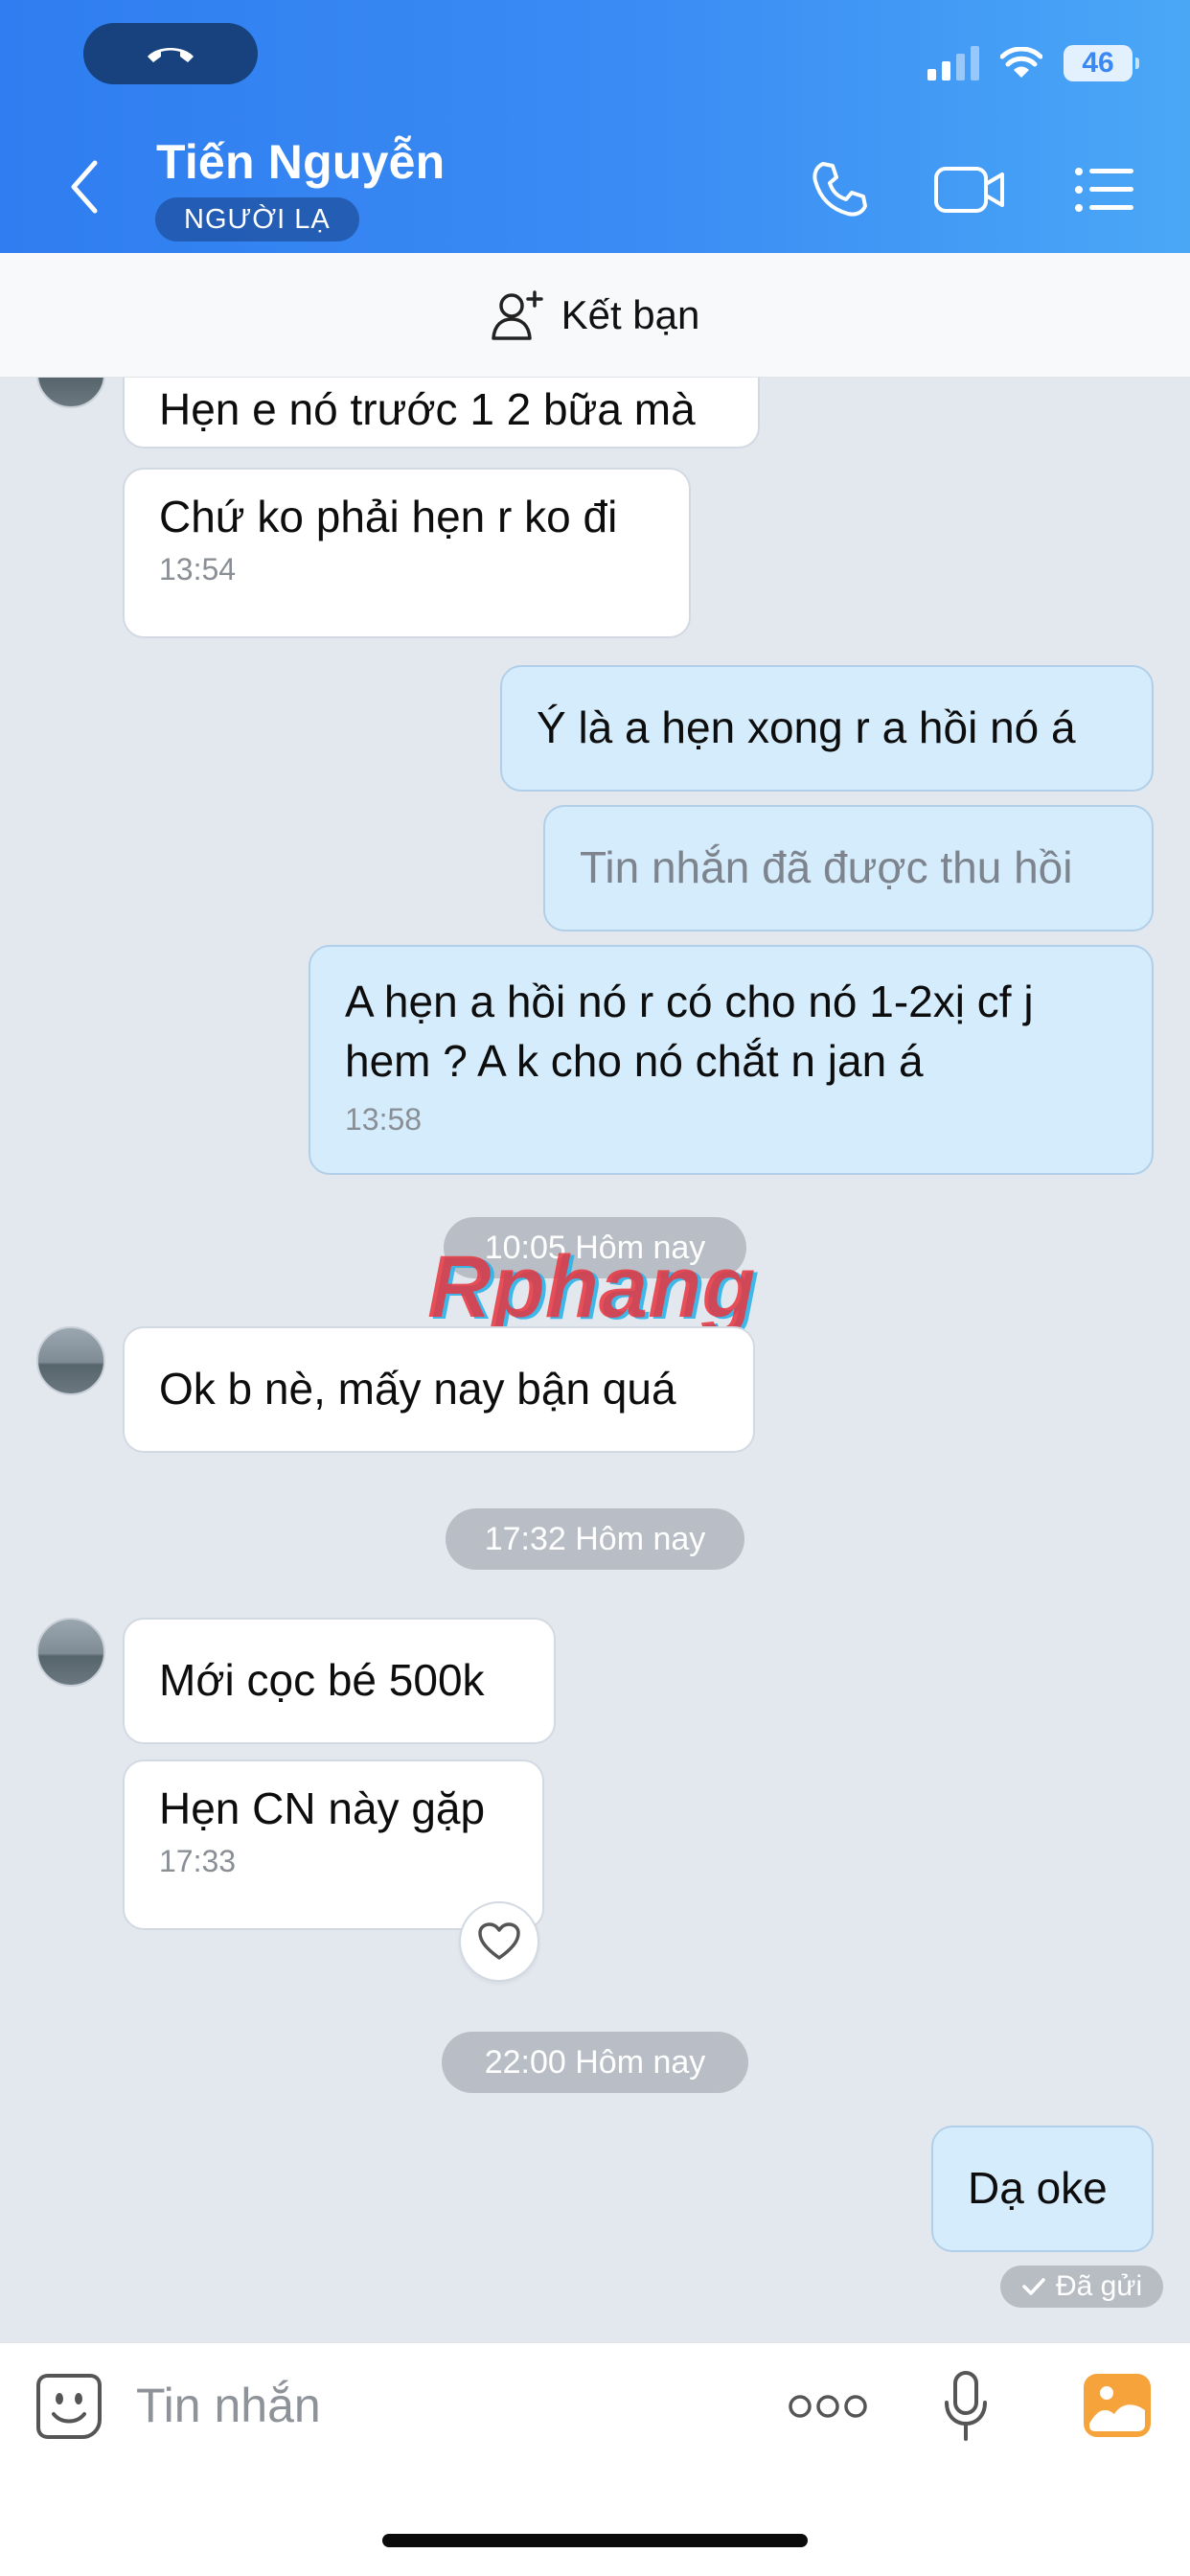 Image resolution: width=1190 pixels, height=2576 pixels. What do you see at coordinates (301, 162) in the screenshot?
I see `contact-name: Tiến Nguyễn` at bounding box center [301, 162].